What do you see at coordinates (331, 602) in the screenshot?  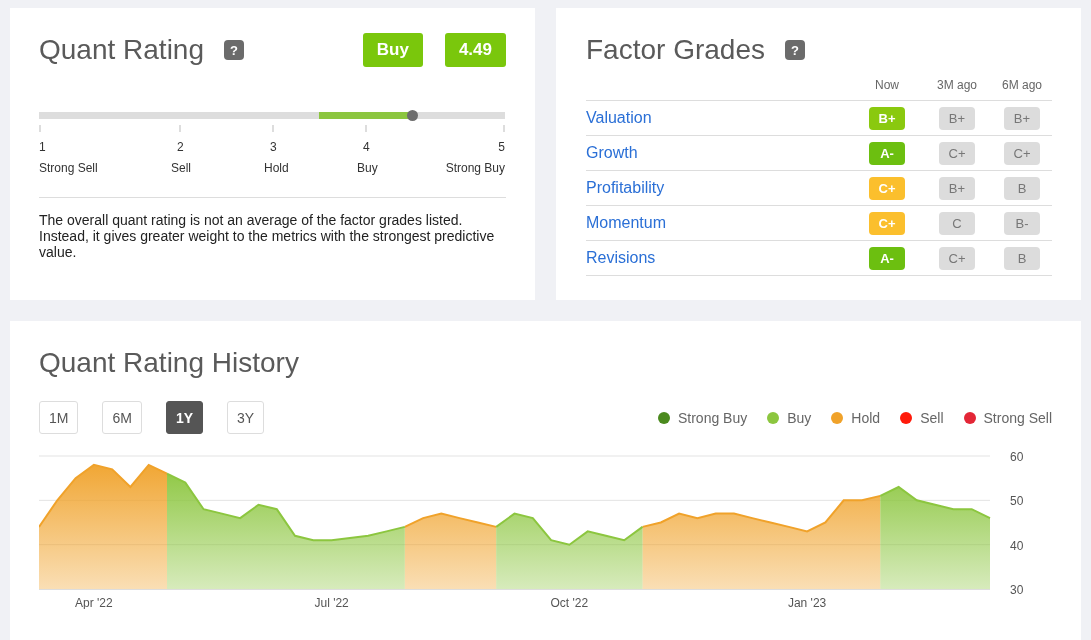 I see `x-axis-label: Jul '22` at bounding box center [331, 602].